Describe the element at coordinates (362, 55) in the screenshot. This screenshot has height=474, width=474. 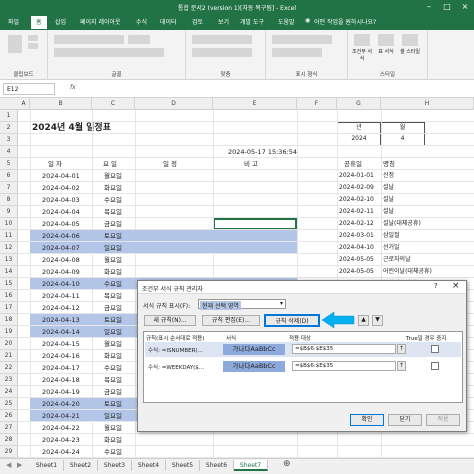
I see `conditional-format-button: 조건부 서식` at that location.